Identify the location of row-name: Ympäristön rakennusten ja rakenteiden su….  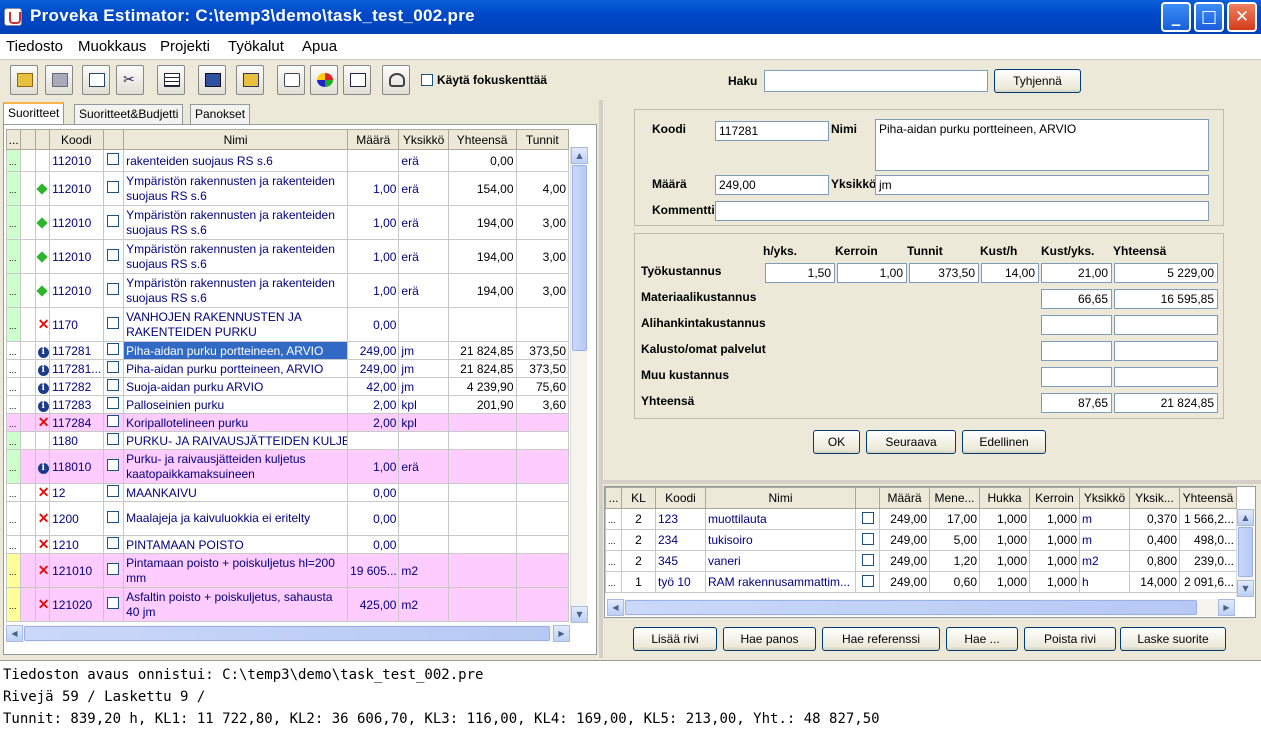
(236, 188).